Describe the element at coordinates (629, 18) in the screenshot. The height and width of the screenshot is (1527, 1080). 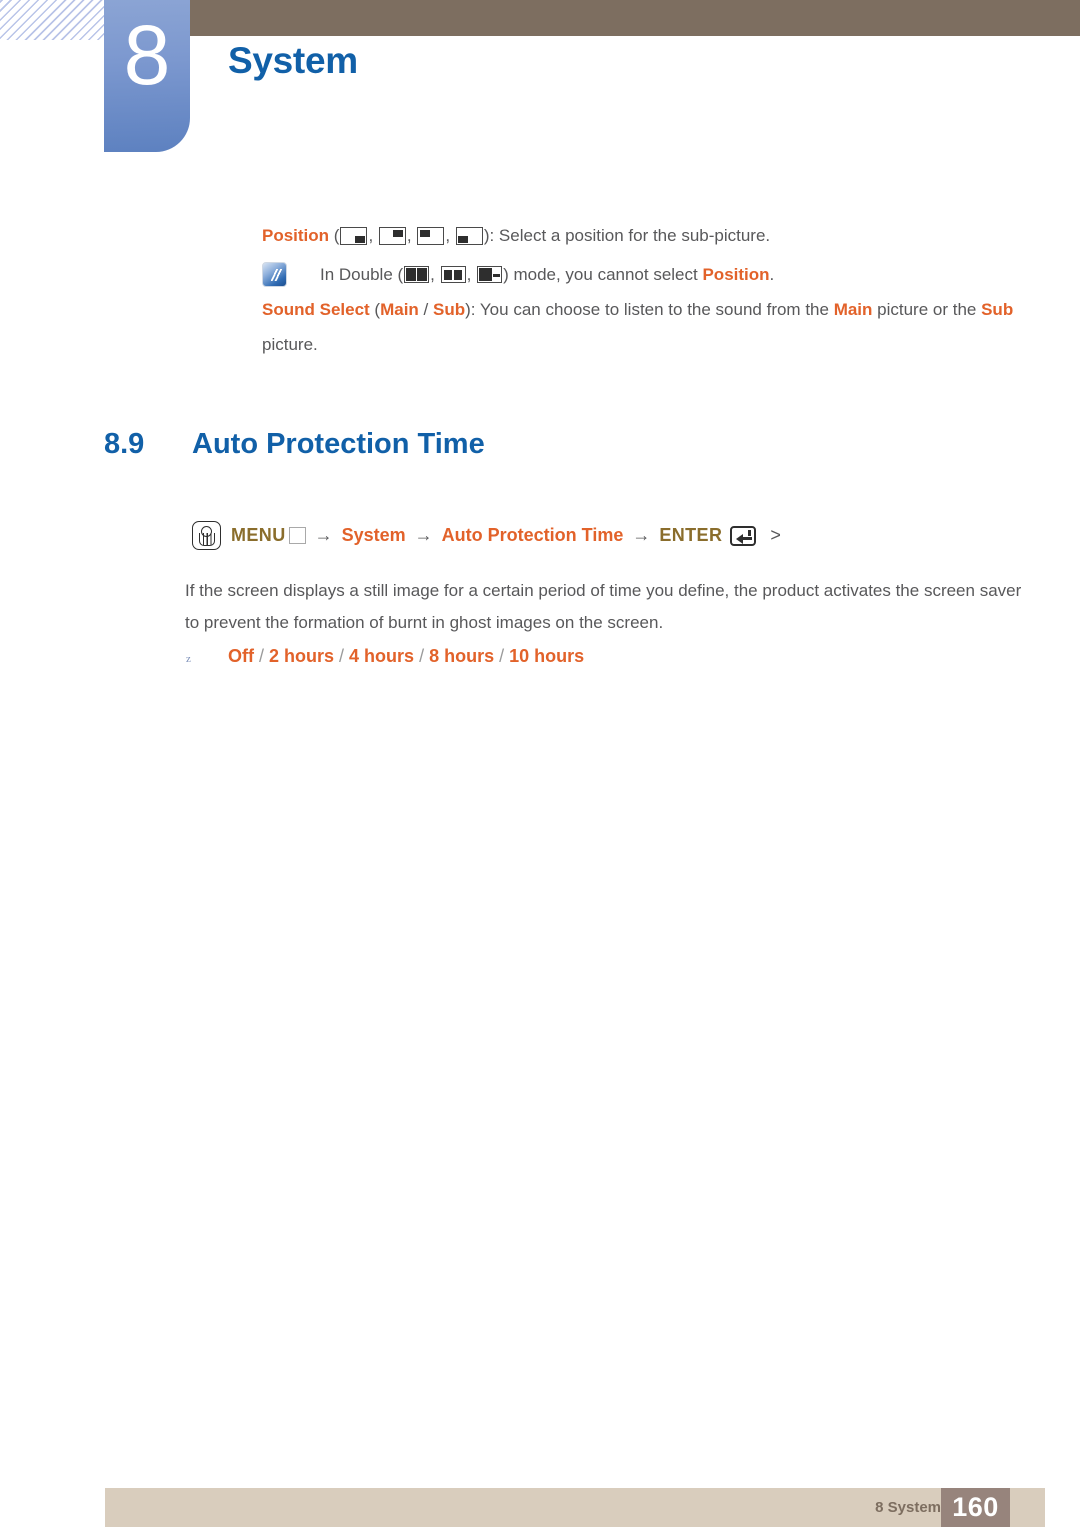
I see `header-bar` at that location.